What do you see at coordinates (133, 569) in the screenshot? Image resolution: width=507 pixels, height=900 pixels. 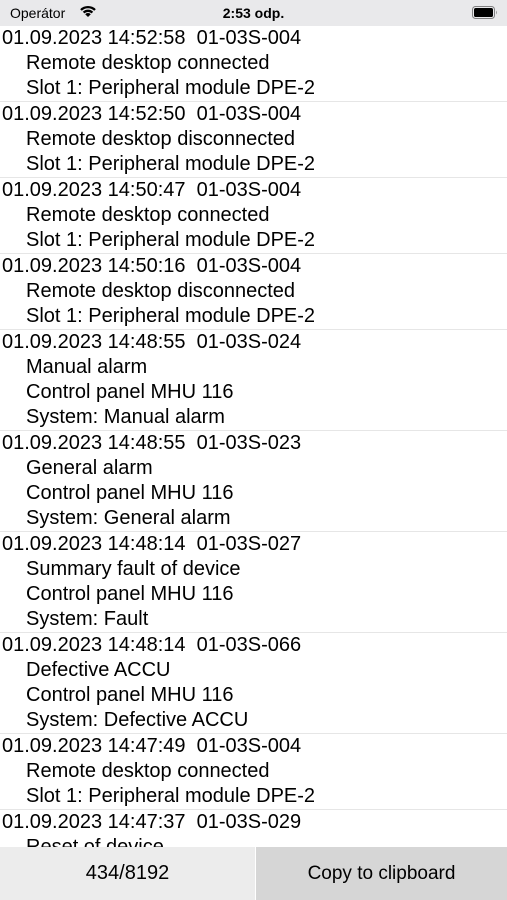 I see `log-entry-detail: Summary fault of device` at bounding box center [133, 569].